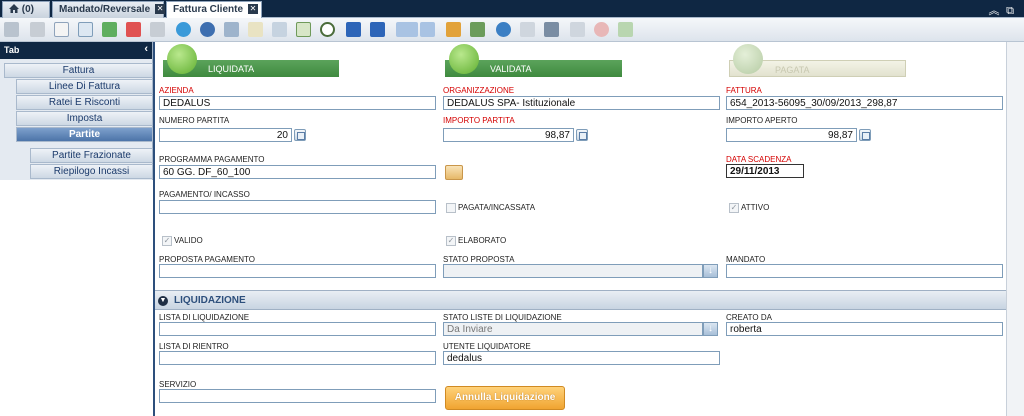 Image resolution: width=1024 pixels, height=416 pixels. I want to click on annulla-liquidazione-button: Annulla Liquidazione, so click(505, 398).